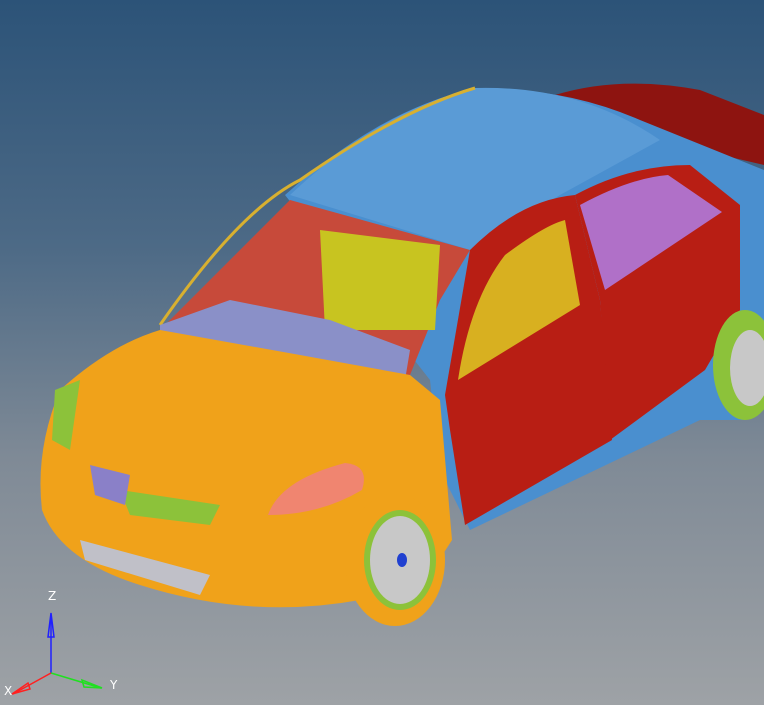  I want to click on z-label: Z, so click(52, 596).